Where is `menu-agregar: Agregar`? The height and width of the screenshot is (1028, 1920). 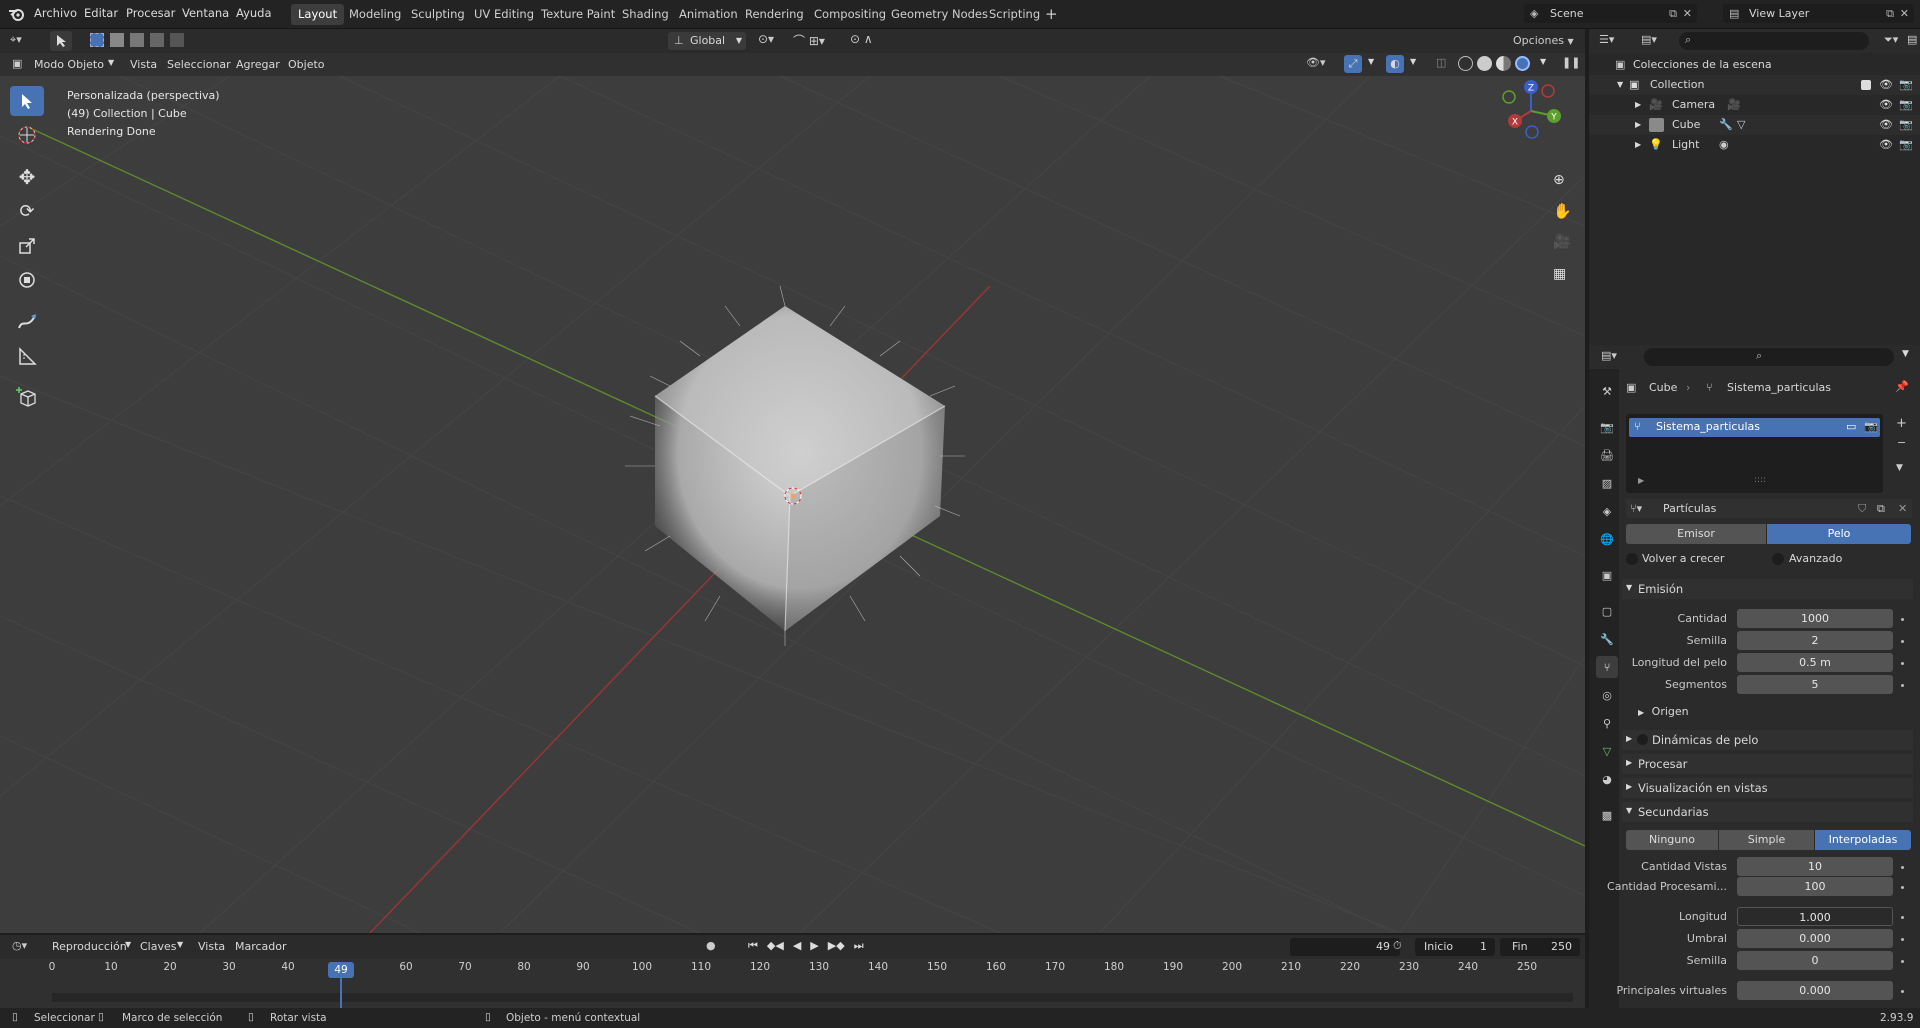
menu-agregar: Agregar is located at coordinates (258, 64).